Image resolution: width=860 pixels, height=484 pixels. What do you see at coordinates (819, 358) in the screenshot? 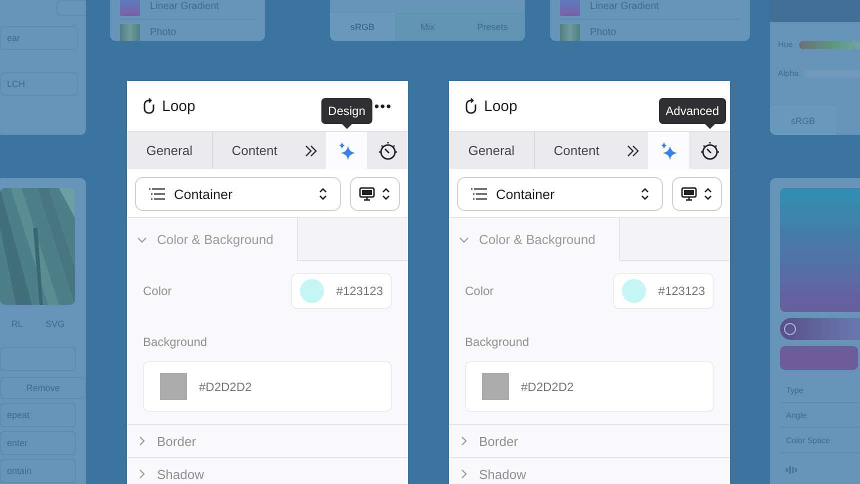
I see `color-stop` at bounding box center [819, 358].